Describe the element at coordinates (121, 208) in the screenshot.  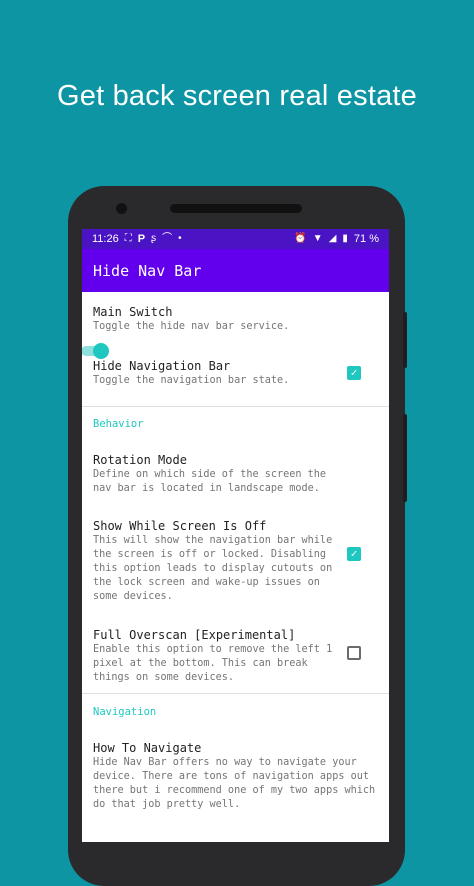
I see `front-camera` at that location.